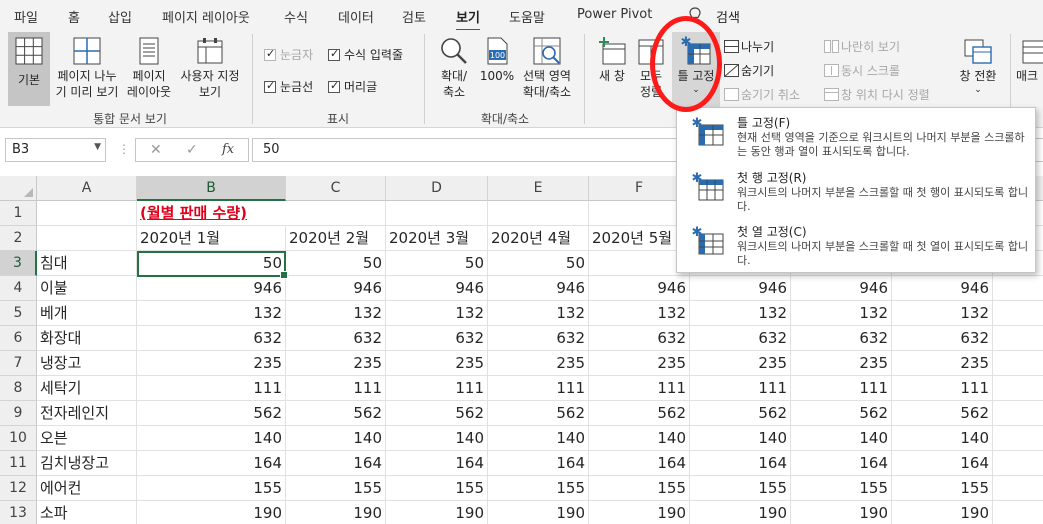  I want to click on select-all-button, so click(18, 188).